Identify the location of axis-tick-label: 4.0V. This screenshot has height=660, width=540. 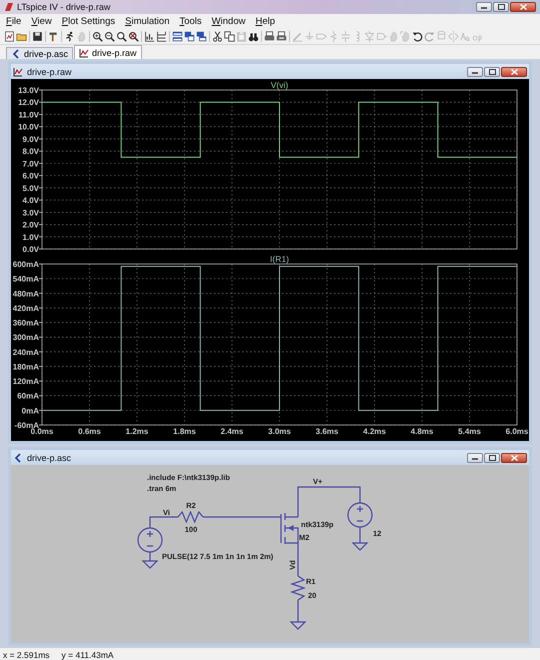
(30, 201).